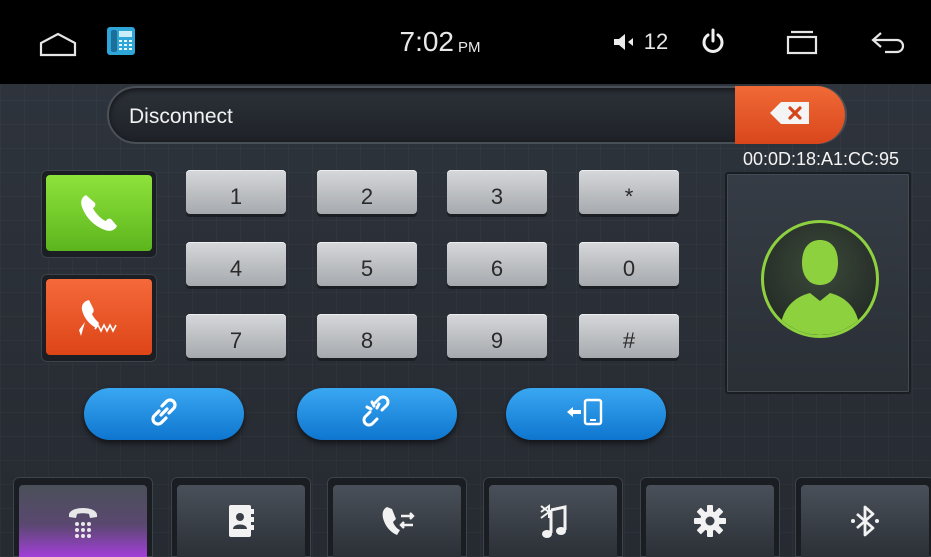 This screenshot has height=557, width=931. Describe the element at coordinates (367, 192) in the screenshot. I see `key-2: 2` at that location.